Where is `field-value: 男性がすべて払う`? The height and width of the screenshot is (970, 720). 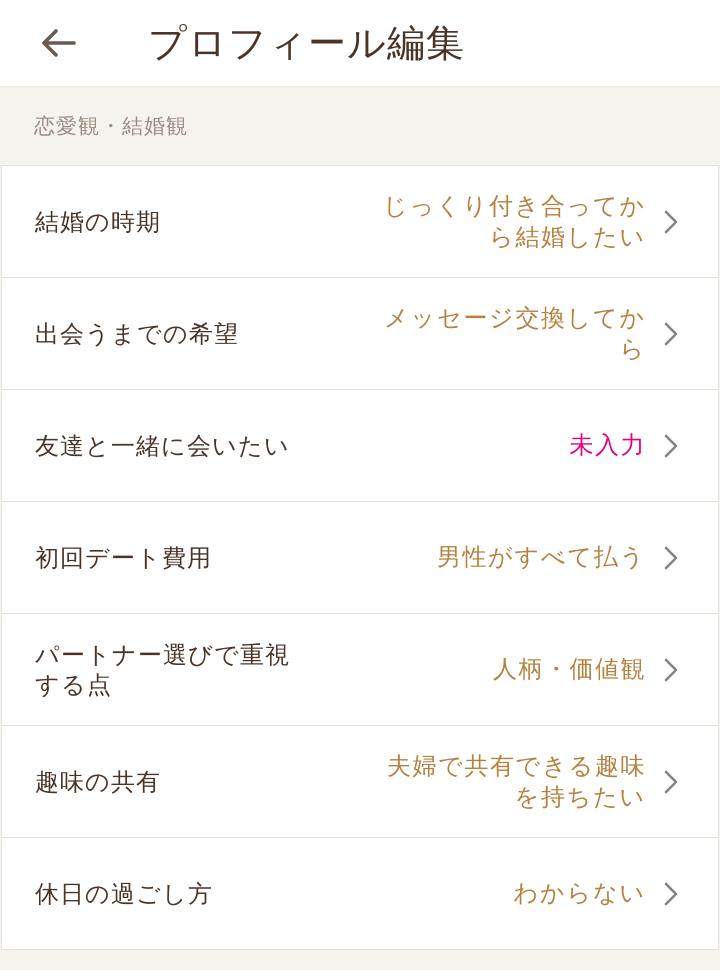
field-value: 男性がすべて払う is located at coordinates (541, 557).